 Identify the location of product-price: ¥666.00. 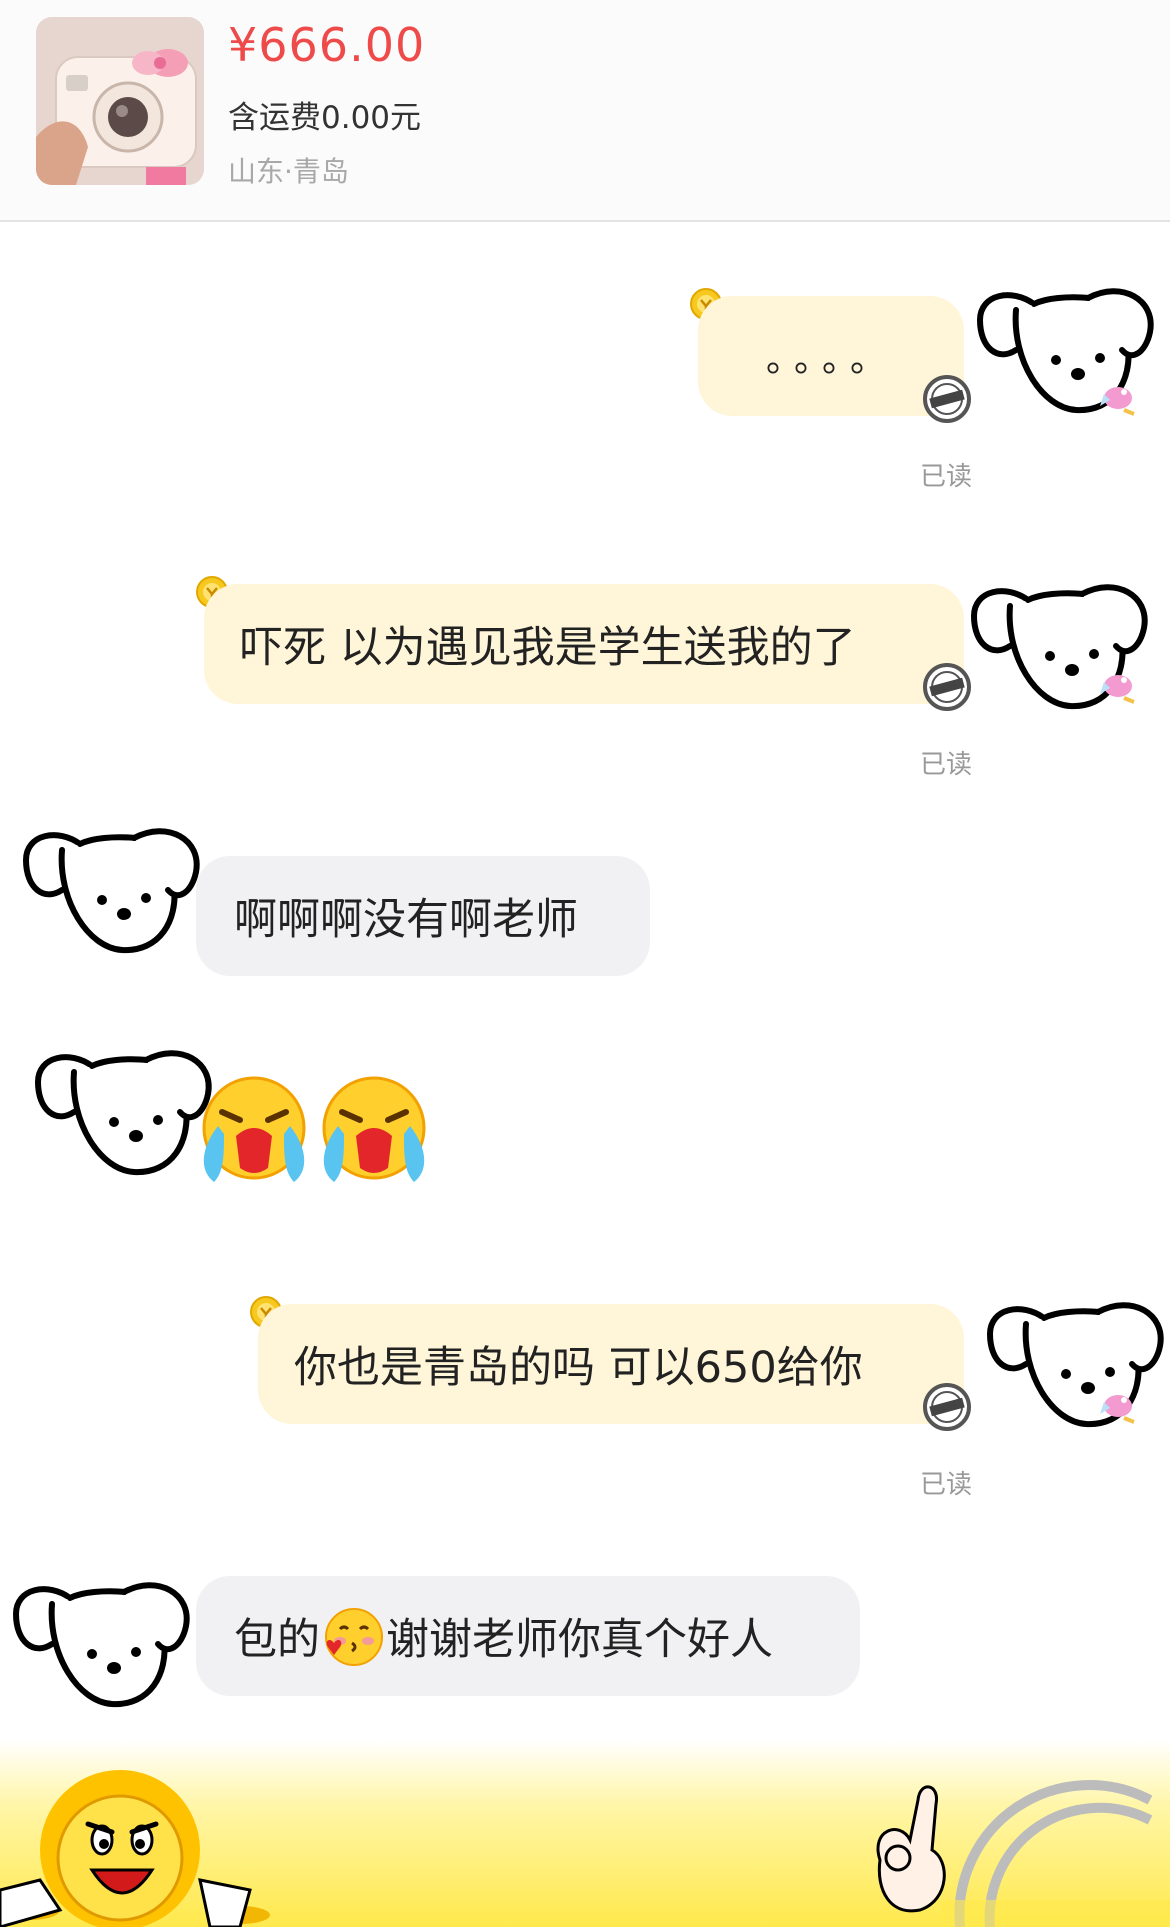
(327, 45).